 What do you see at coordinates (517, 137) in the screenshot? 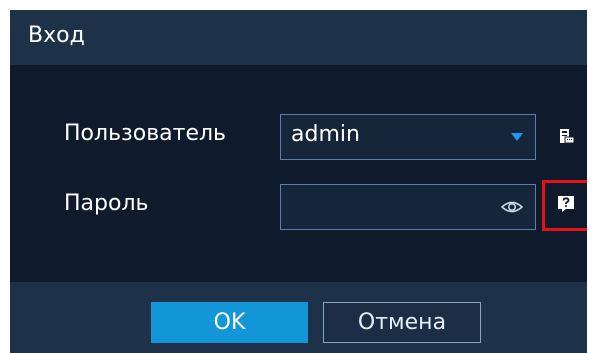
I see `chevron-down-icon` at bounding box center [517, 137].